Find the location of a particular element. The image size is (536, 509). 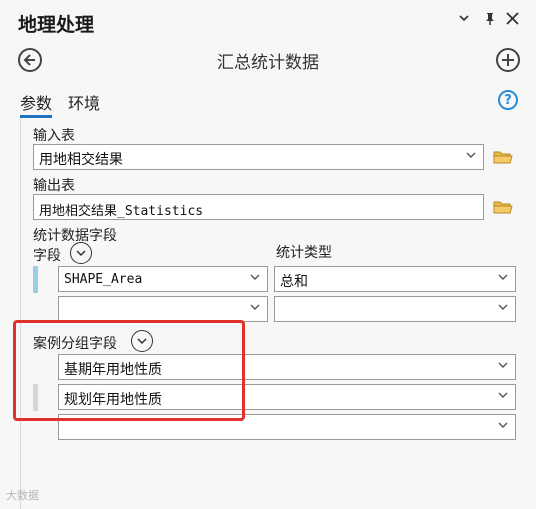

panel-title: 地理处理 is located at coordinates (56, 25).